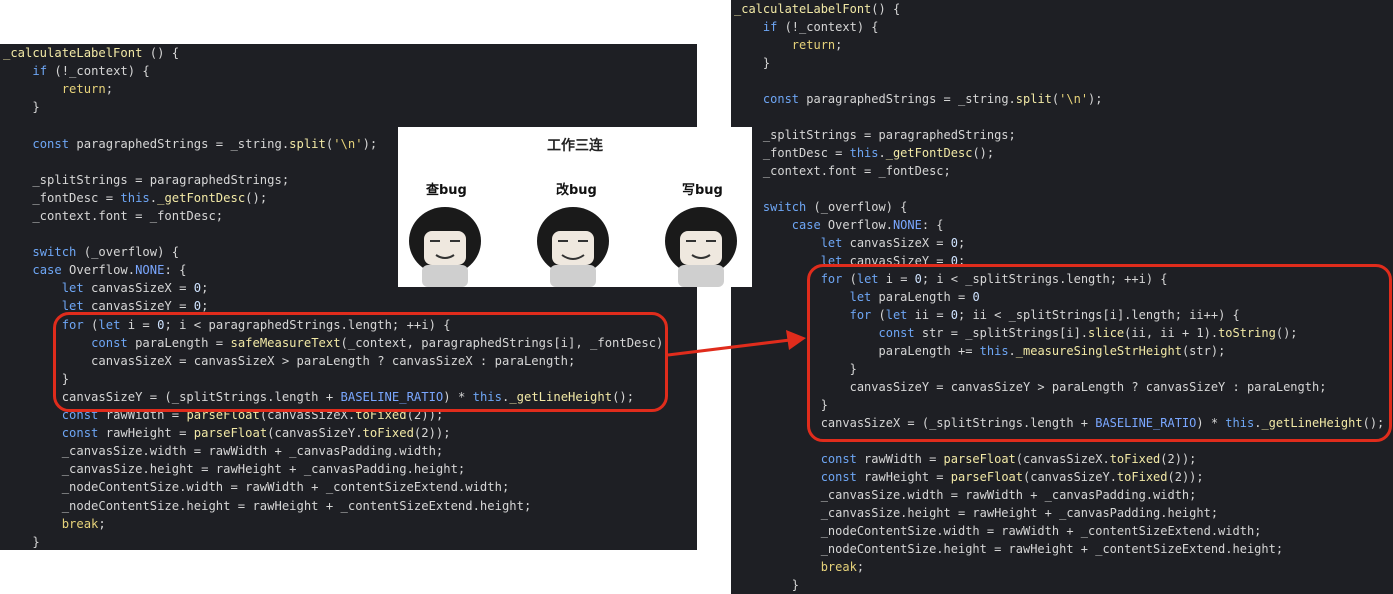  What do you see at coordinates (817, 9) in the screenshot?
I see `code-line: _calculateLabelFont() {` at bounding box center [817, 9].